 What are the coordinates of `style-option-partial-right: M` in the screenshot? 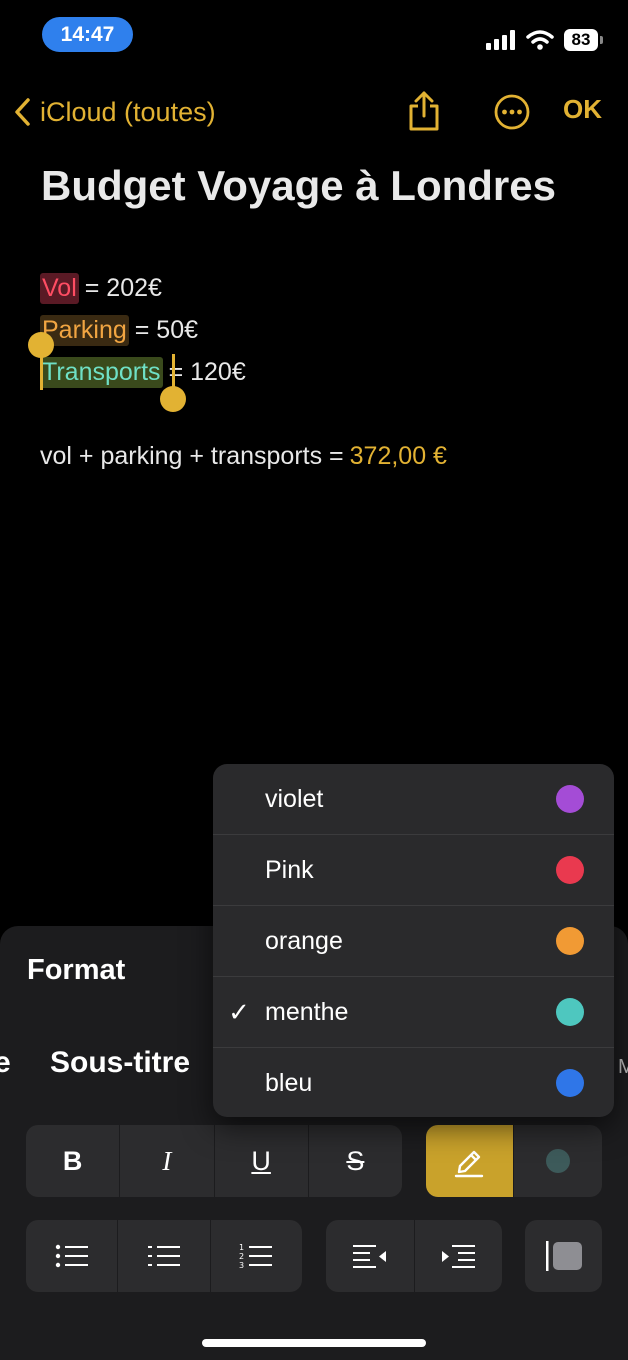 It's located at (623, 1067).